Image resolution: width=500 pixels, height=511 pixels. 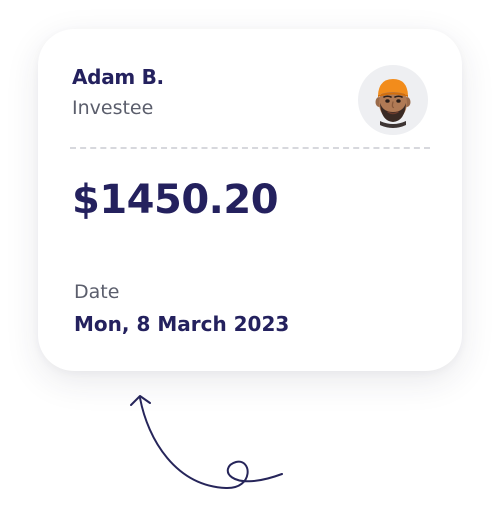 I want to click on memoji-avatar-icon, so click(x=393, y=103).